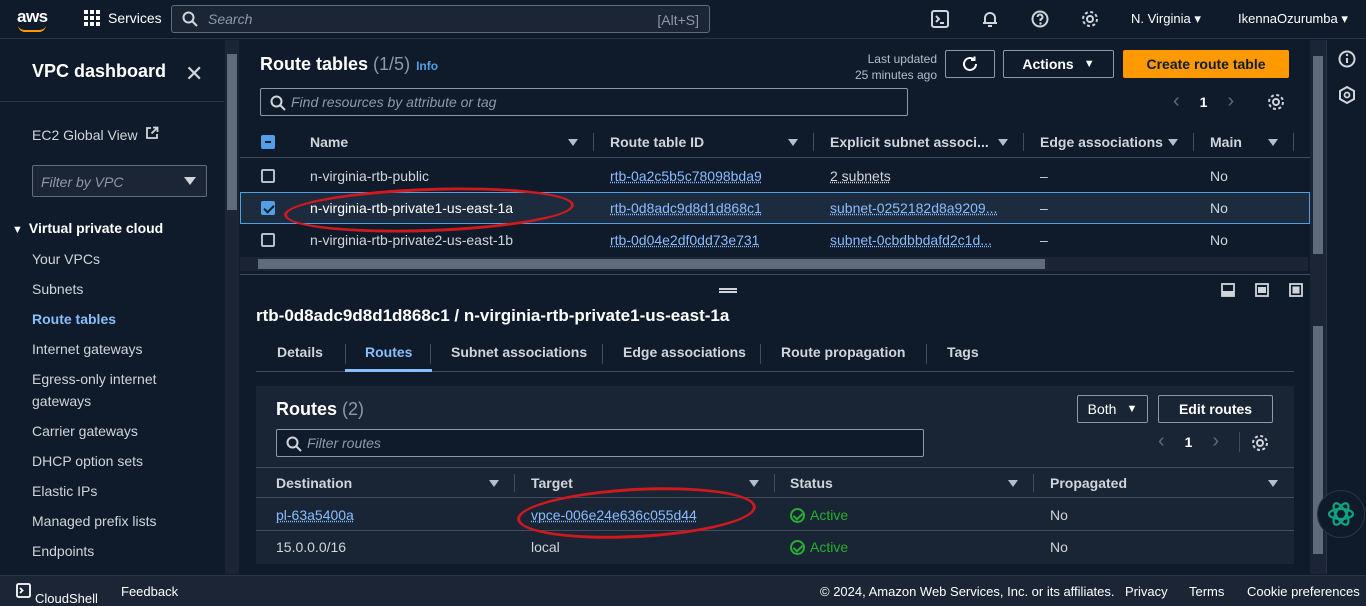 The width and height of the screenshot is (1366, 606). I want to click on subnet-association: 2 subnets, so click(860, 176).